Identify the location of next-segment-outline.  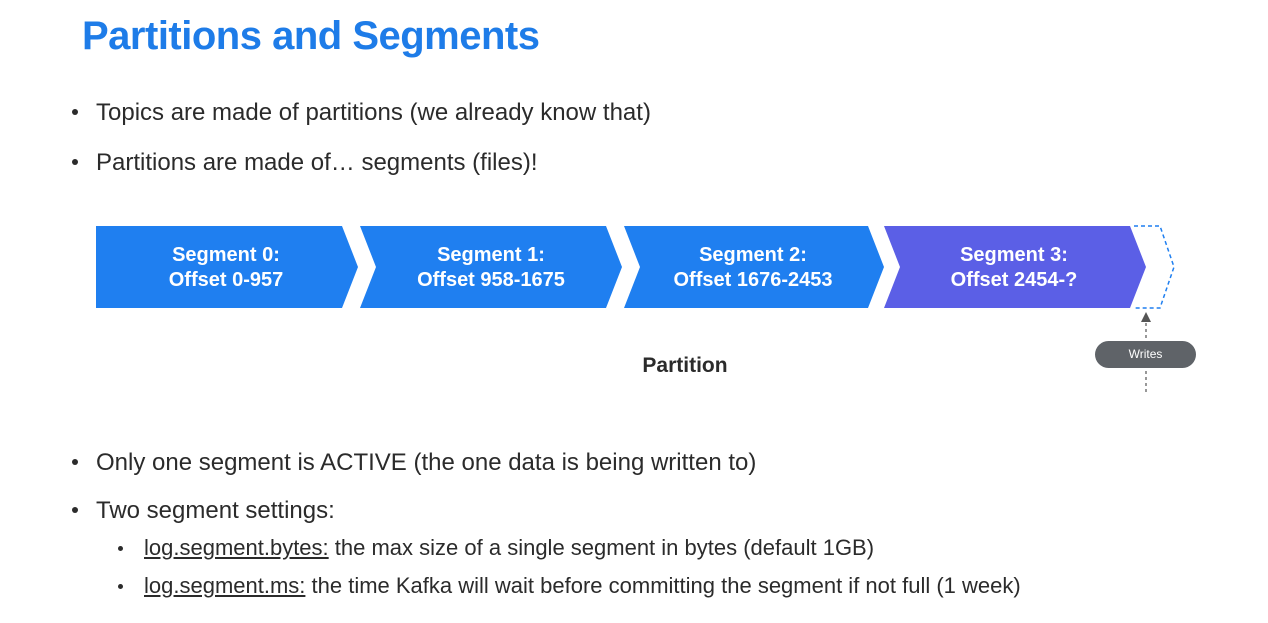
(1154, 267).